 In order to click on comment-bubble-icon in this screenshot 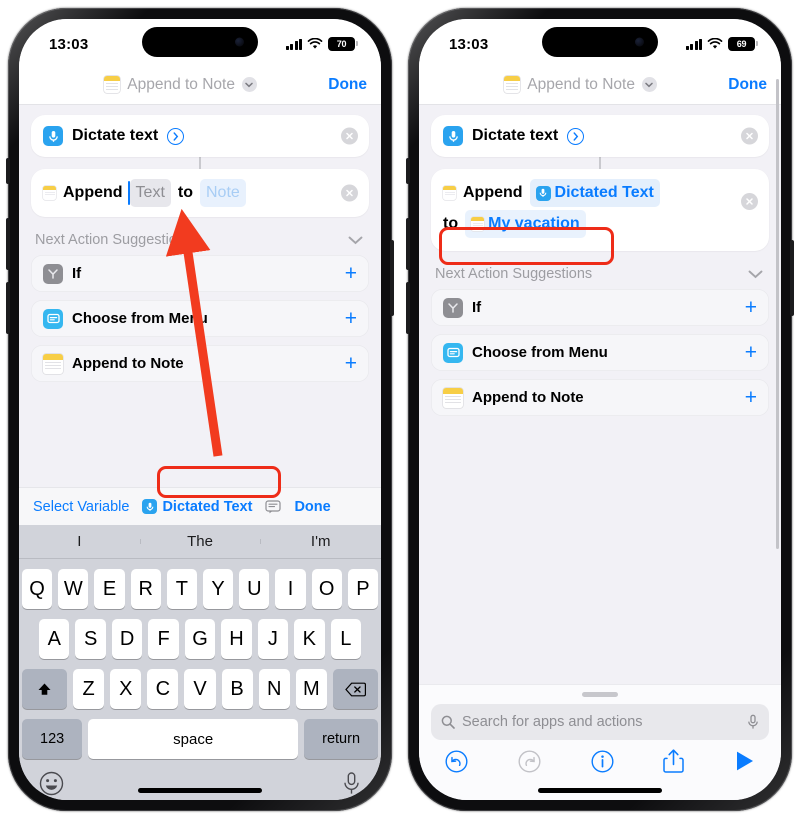, I will do `click(273, 506)`.